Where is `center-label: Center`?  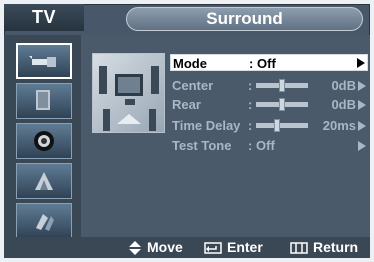
center-label: Center is located at coordinates (193, 85).